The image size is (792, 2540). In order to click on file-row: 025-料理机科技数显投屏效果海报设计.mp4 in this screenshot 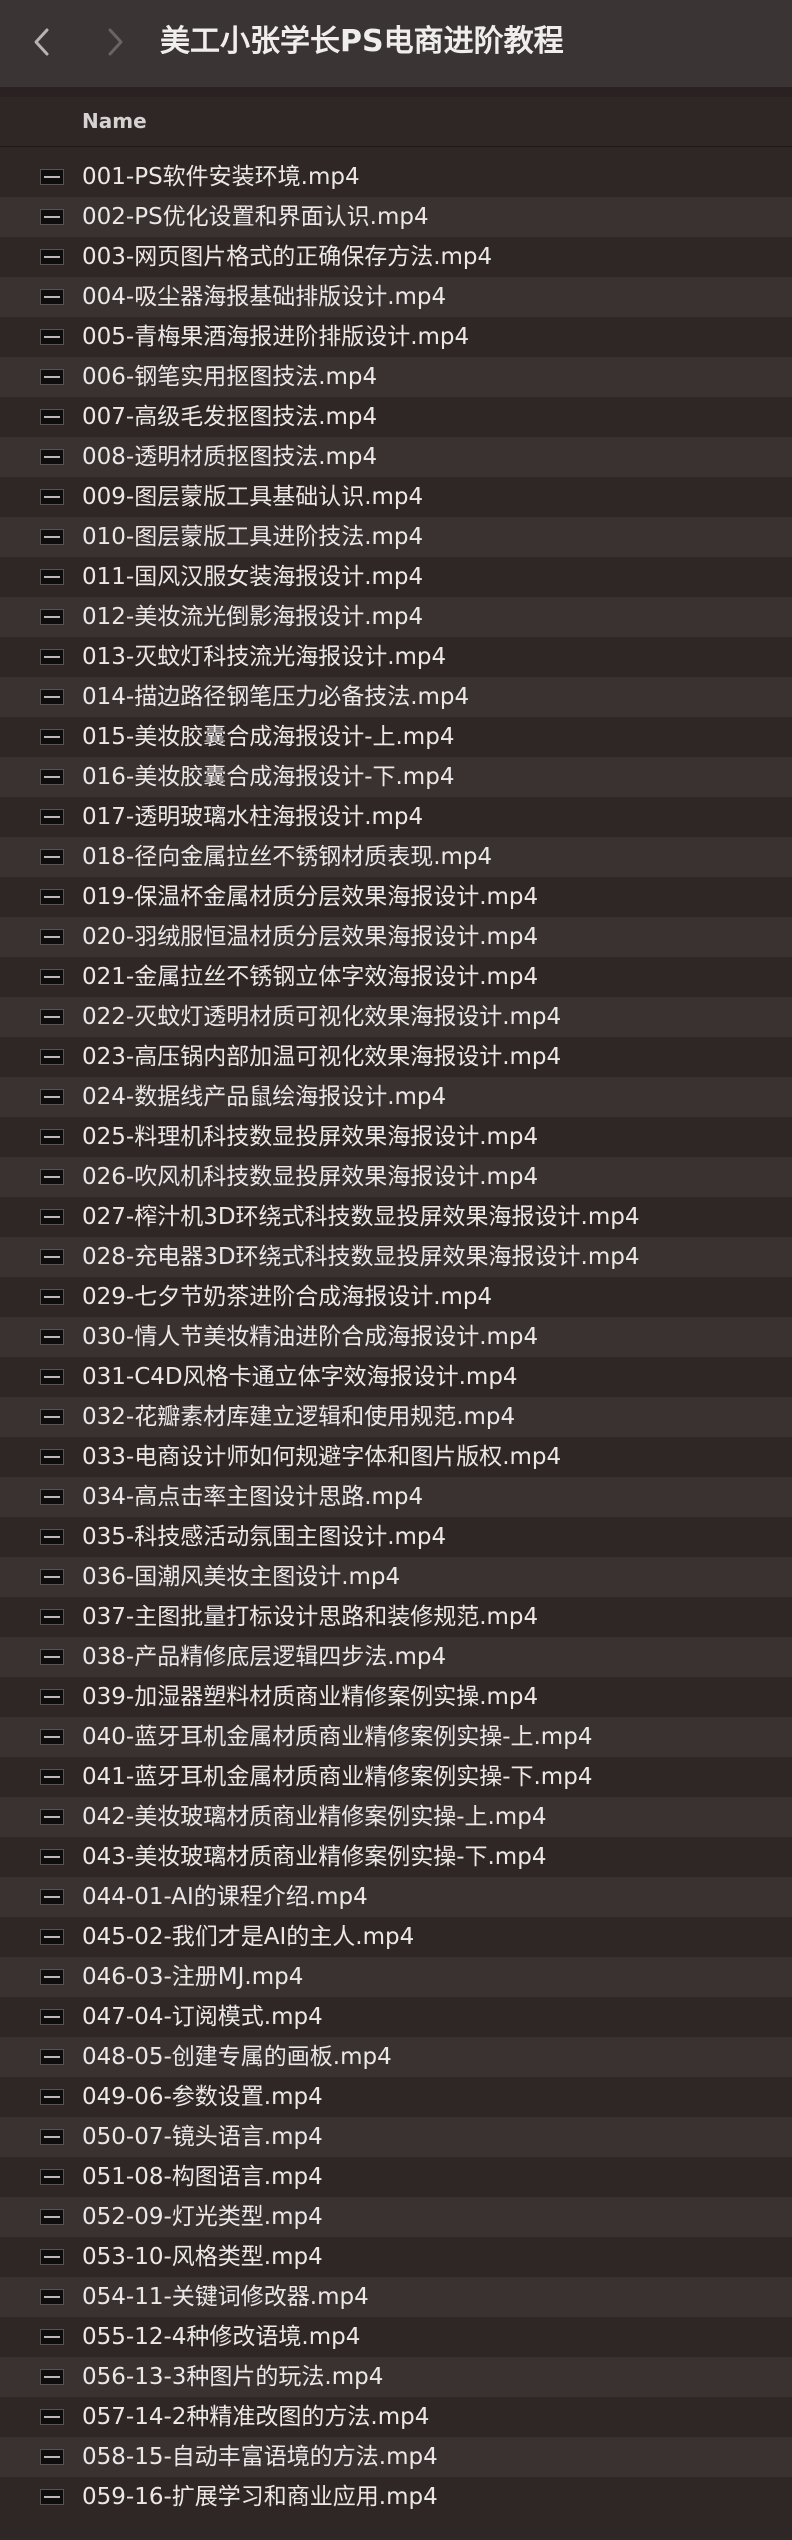, I will do `click(396, 1137)`.